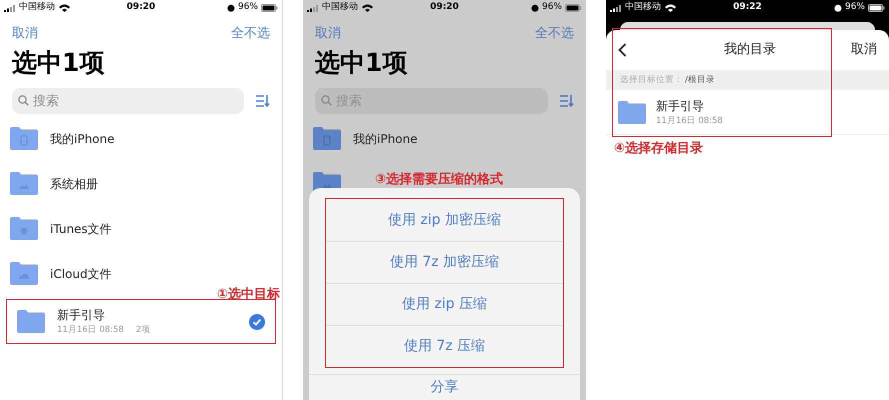 Image resolution: width=889 pixels, height=400 pixels. What do you see at coordinates (74, 184) in the screenshot?
I see `folder-name: 系统相册` at bounding box center [74, 184].